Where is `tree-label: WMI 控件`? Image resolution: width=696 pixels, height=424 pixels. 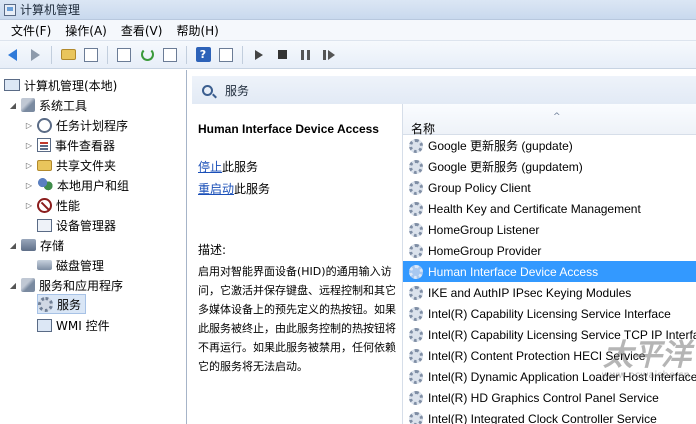
tree-label: WMI 控件 is located at coordinates (83, 325).